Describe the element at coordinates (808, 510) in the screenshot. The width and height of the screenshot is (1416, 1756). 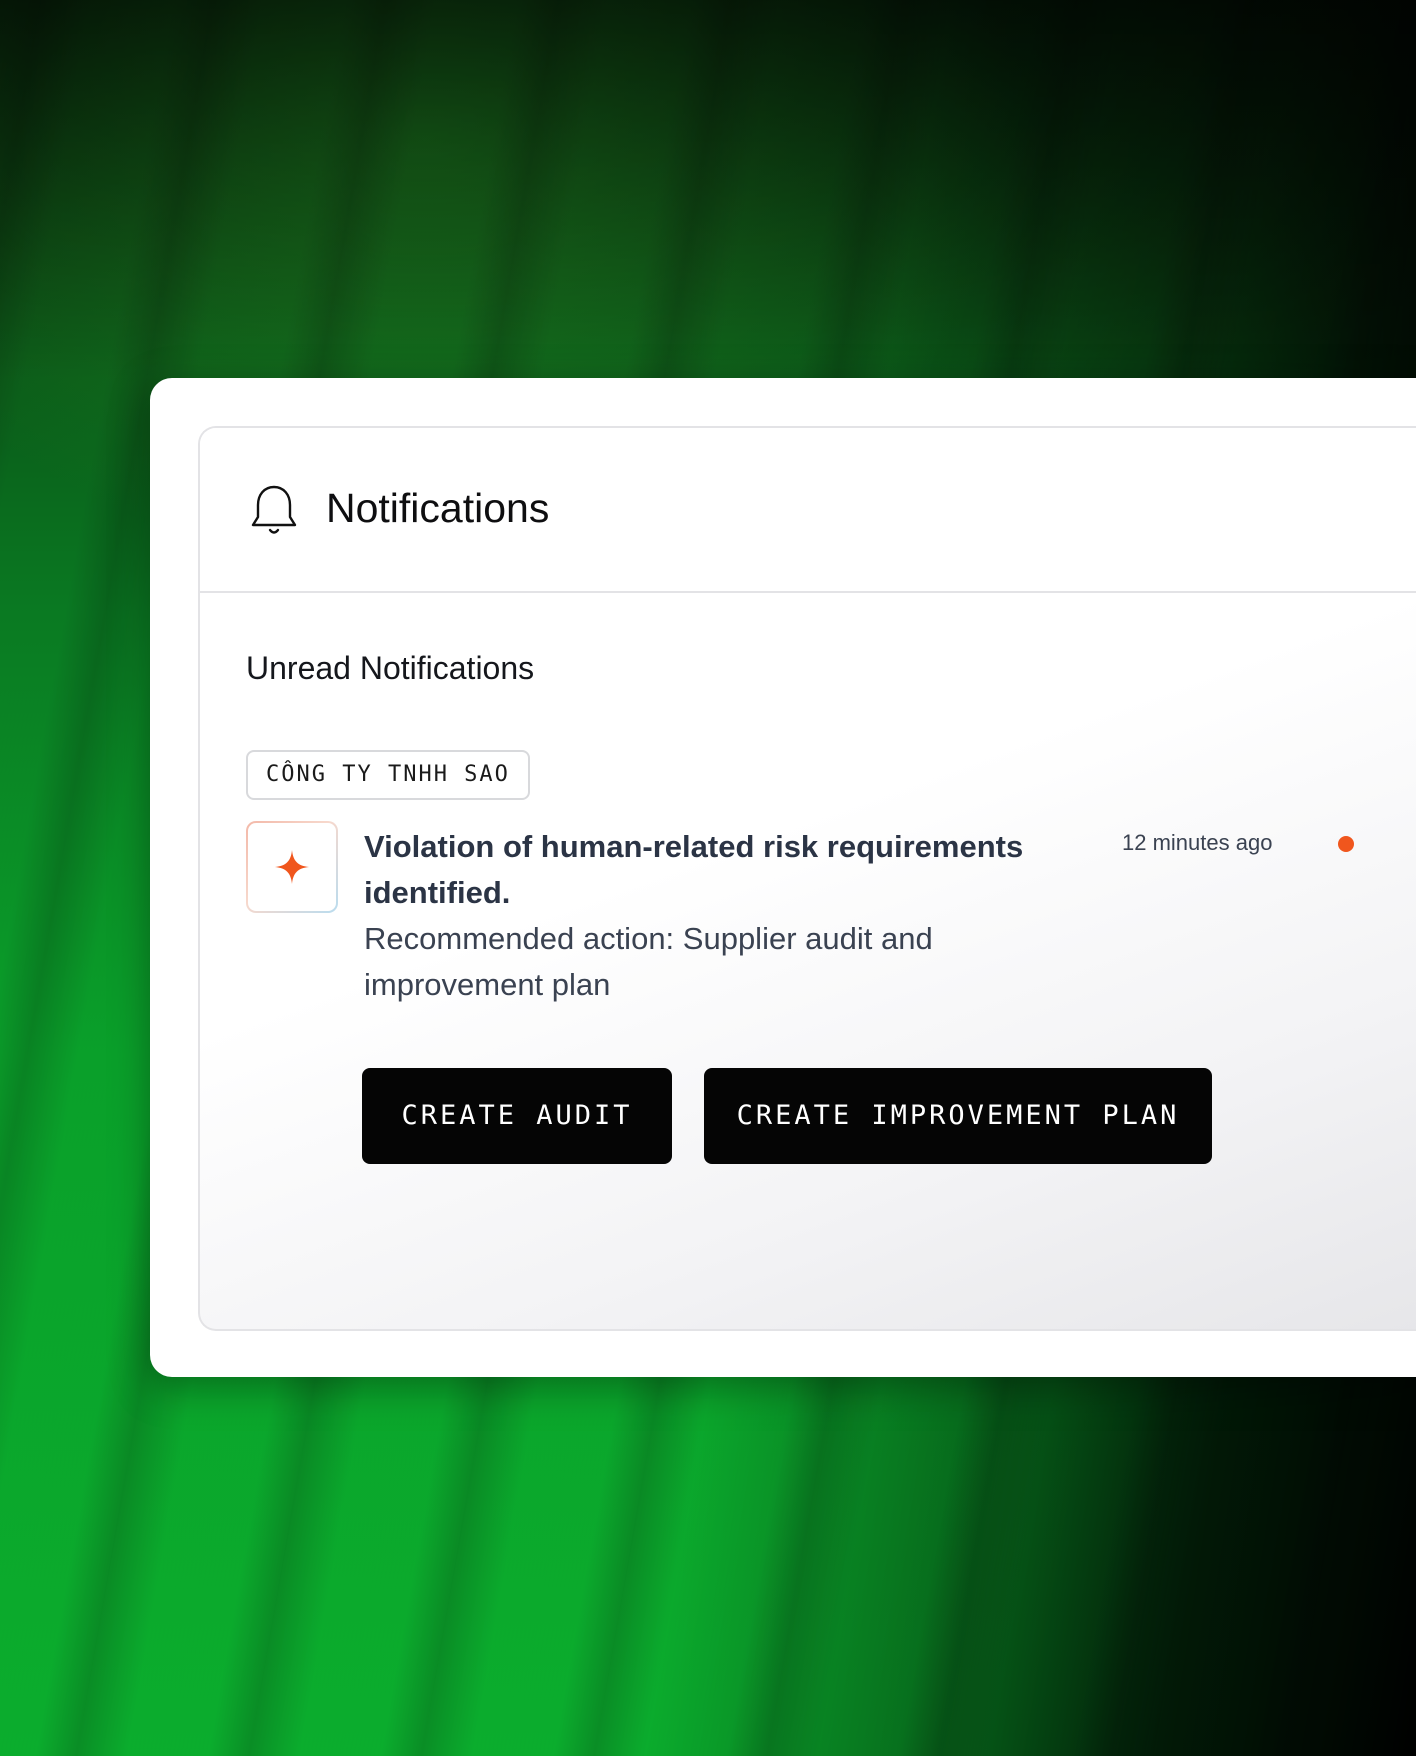
I see `panel-header: Notifications` at that location.